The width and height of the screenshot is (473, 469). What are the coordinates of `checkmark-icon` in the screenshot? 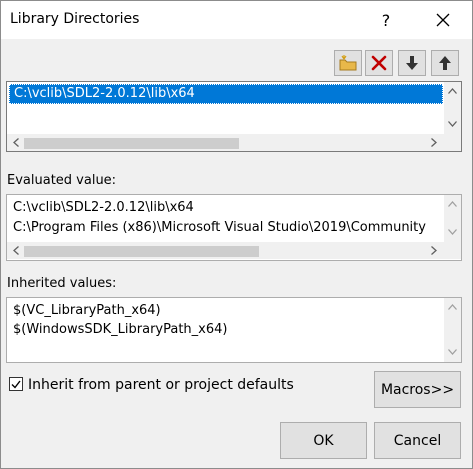 It's located at (16, 384).